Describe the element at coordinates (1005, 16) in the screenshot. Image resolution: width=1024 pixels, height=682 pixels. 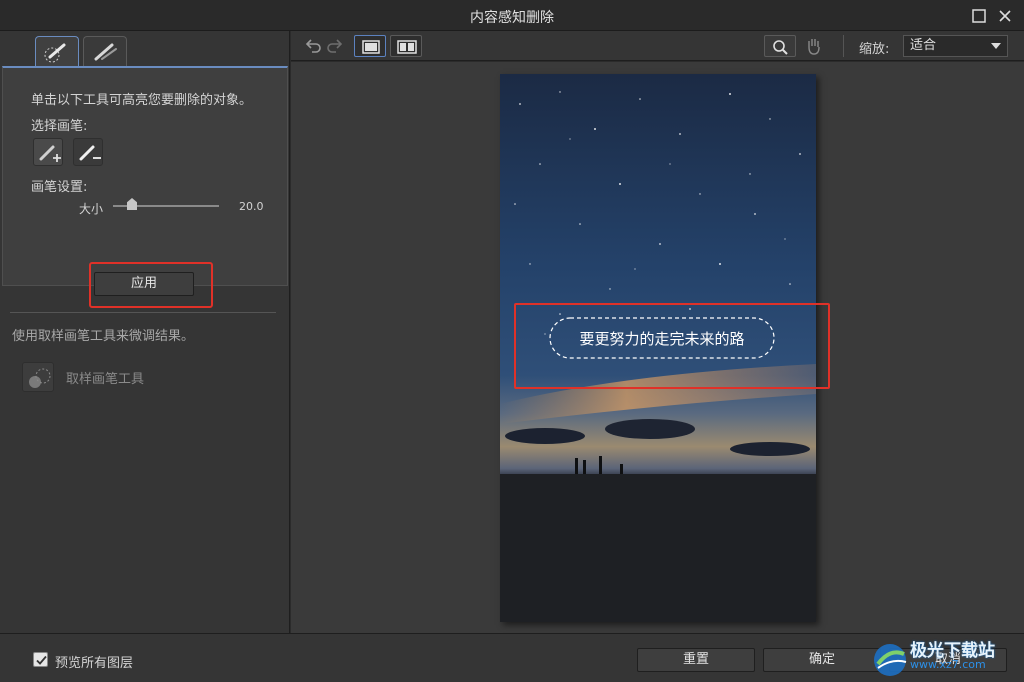
I see `close-icon` at that location.